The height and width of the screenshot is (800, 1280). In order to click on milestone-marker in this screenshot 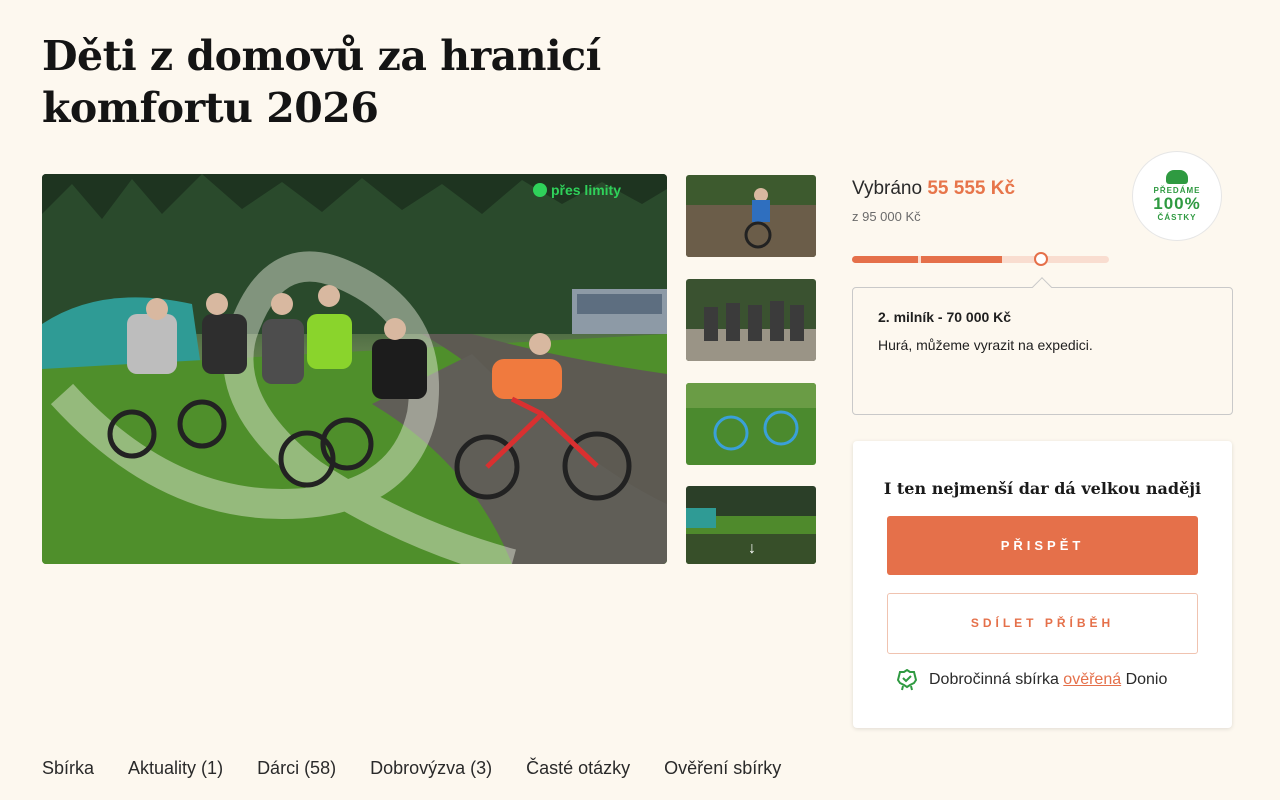, I will do `click(1041, 259)`.